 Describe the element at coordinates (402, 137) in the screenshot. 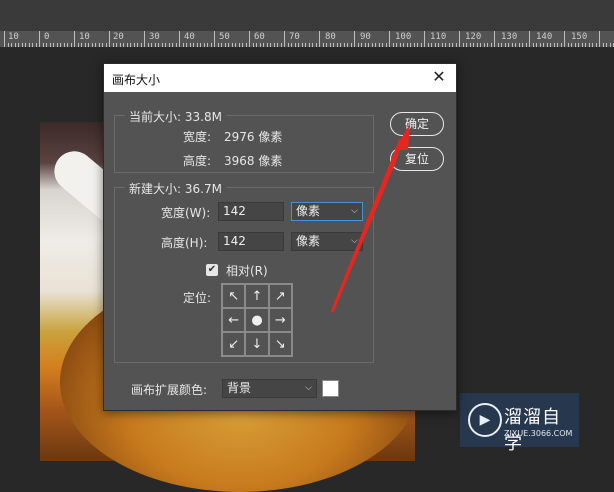

I see `annotation-arrow-head` at that location.